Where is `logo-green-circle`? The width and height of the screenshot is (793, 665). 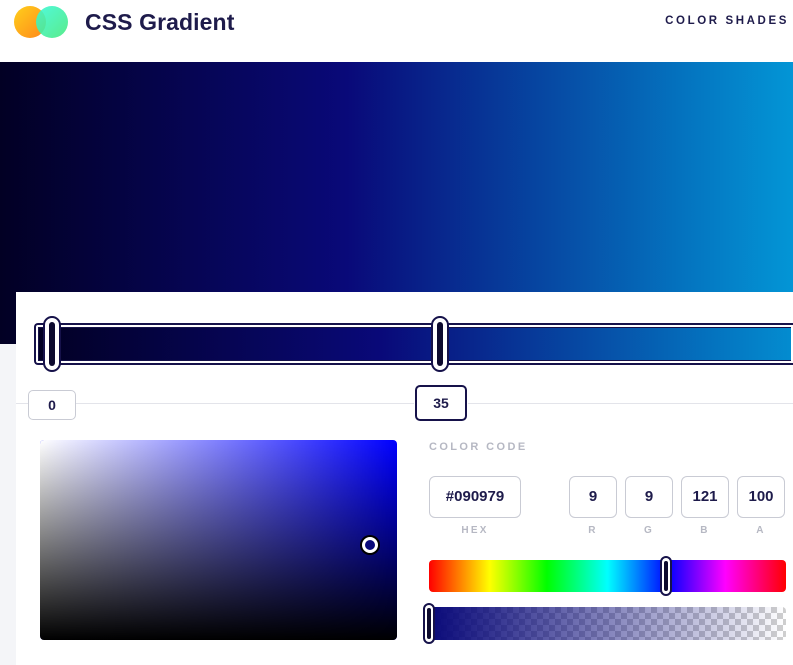 logo-green-circle is located at coordinates (52, 22).